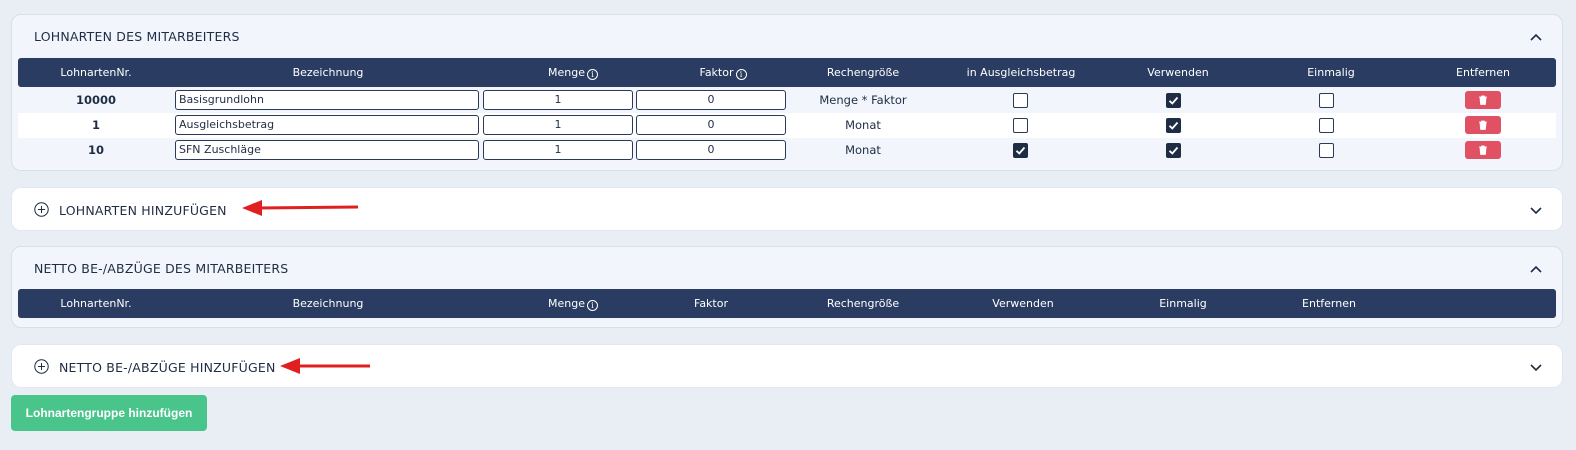  Describe the element at coordinates (711, 303) in the screenshot. I see `col-header-faktor: Faktor` at that location.